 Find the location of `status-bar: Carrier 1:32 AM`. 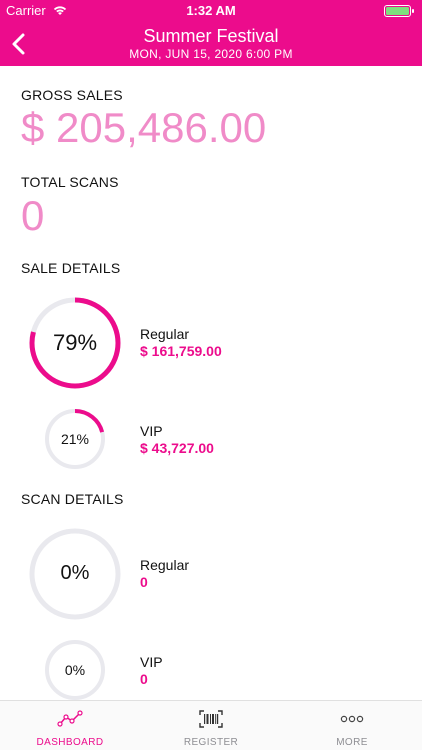

status-bar: Carrier 1:32 AM is located at coordinates (211, 11).